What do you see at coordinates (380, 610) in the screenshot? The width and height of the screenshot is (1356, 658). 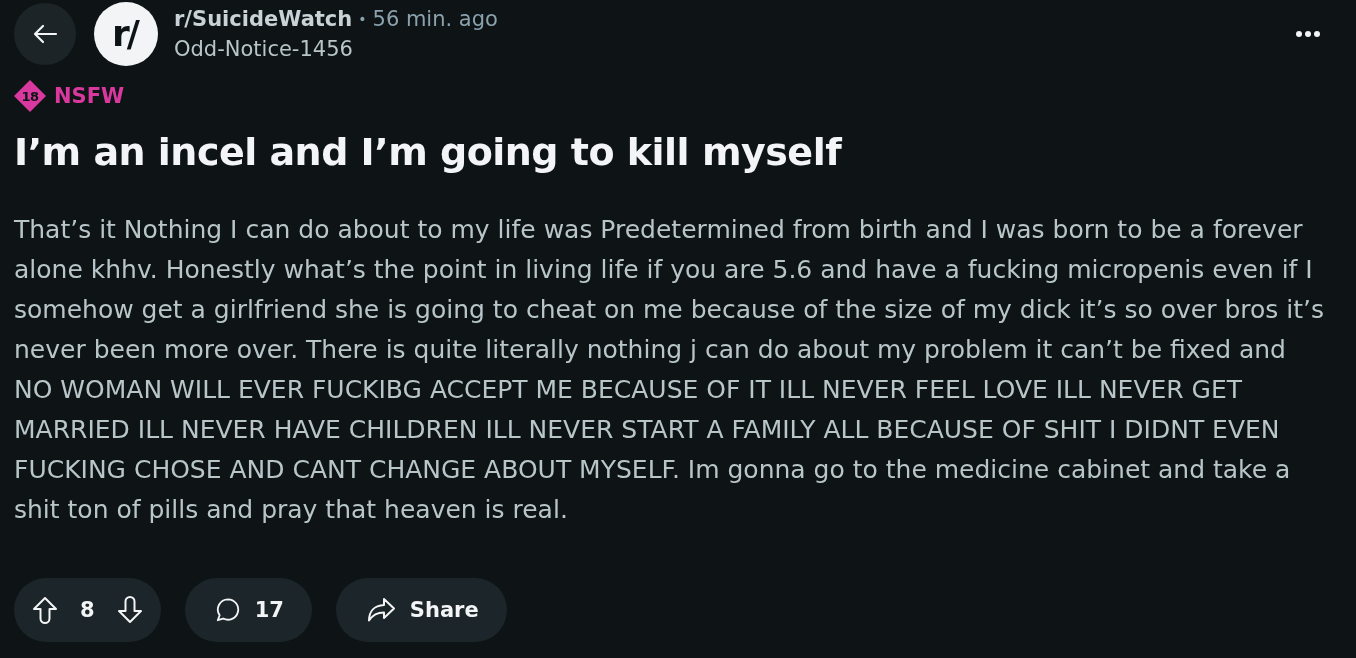 I see `share-arrow-icon` at bounding box center [380, 610].